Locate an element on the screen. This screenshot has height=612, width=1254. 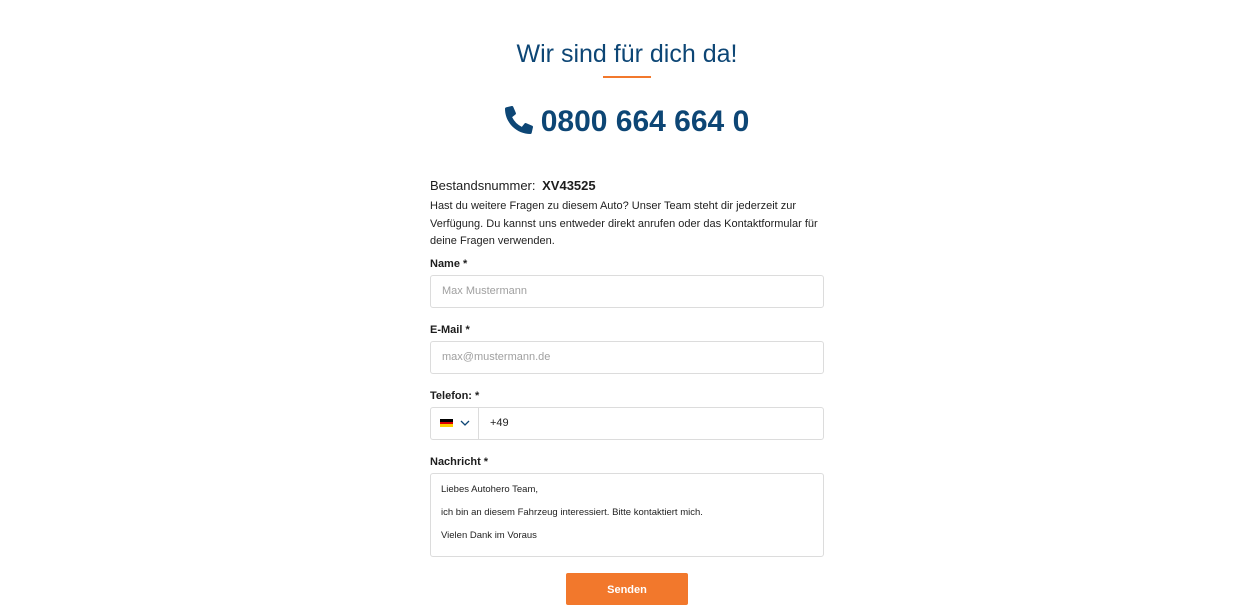
message-line: Liebes Autohero Team, is located at coordinates (490, 489).